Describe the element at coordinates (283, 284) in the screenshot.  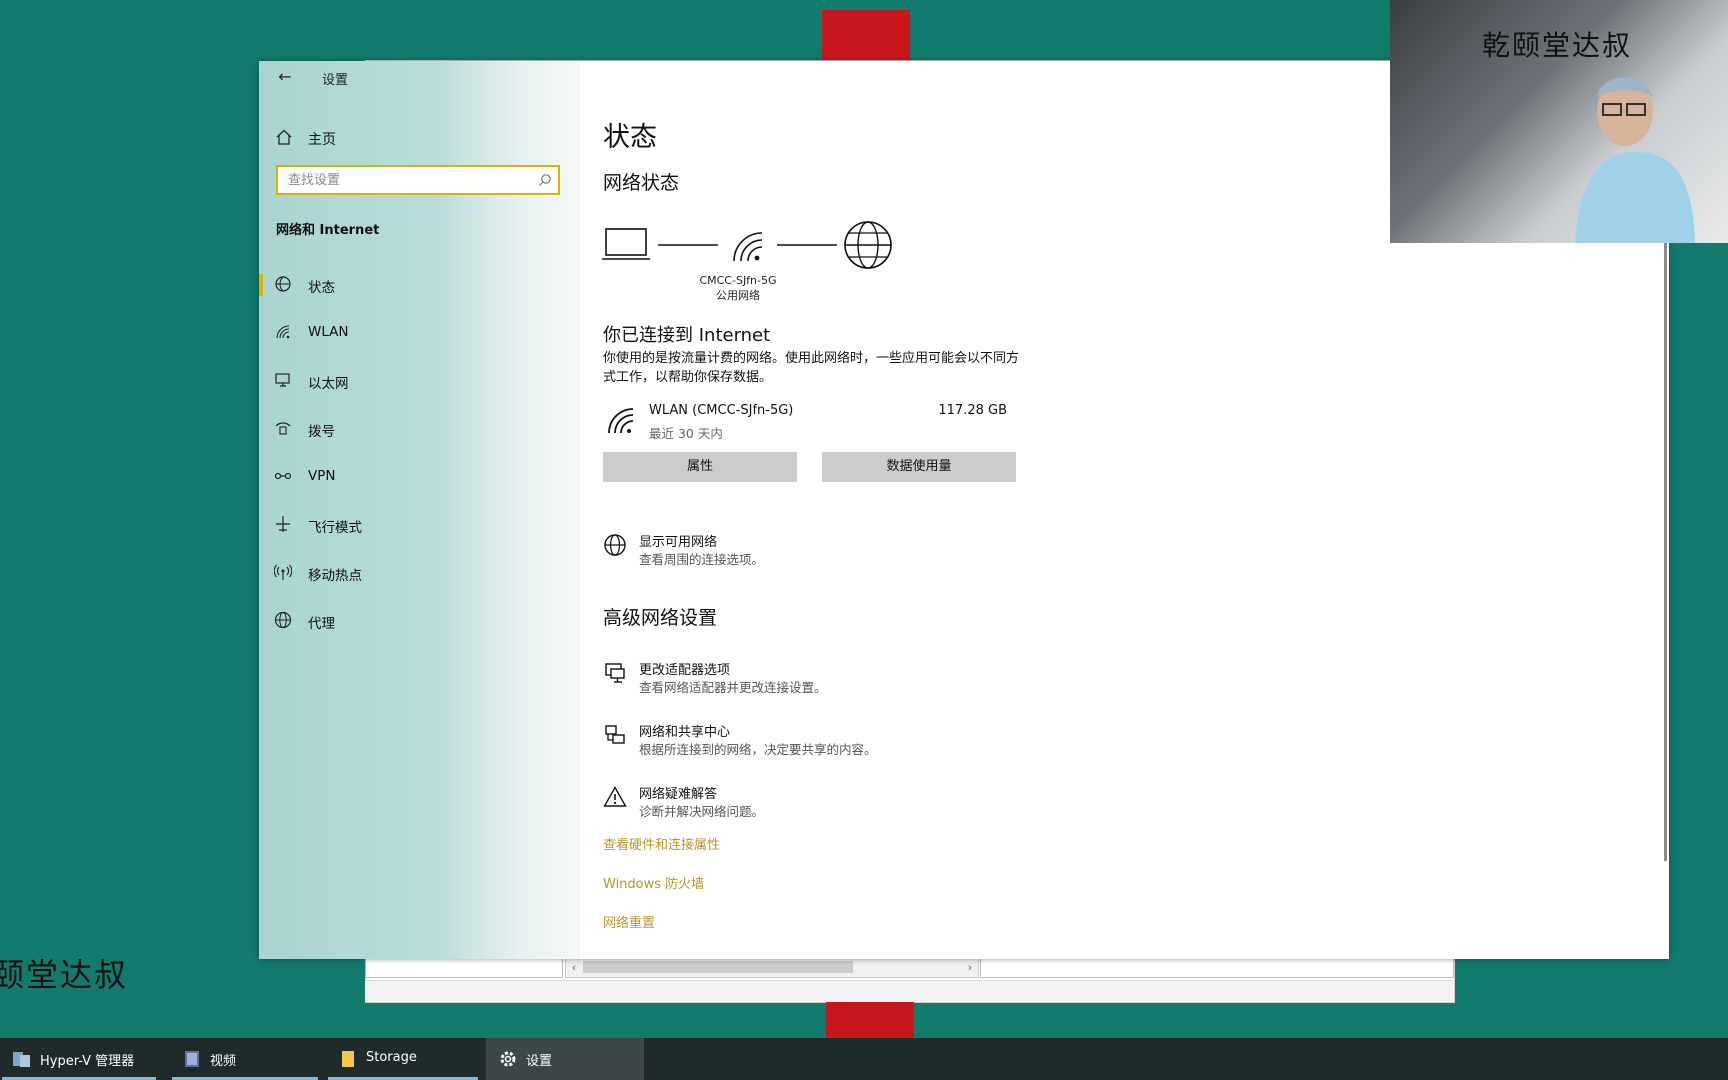
I see `status-icon` at that location.